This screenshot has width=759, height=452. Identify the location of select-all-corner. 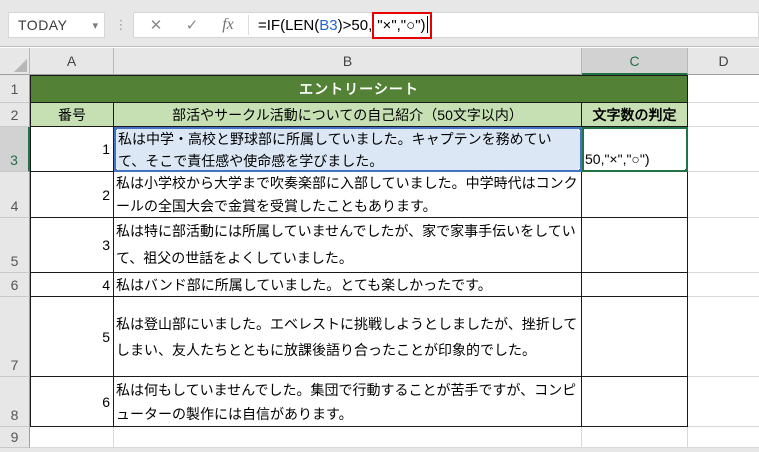
(15, 61).